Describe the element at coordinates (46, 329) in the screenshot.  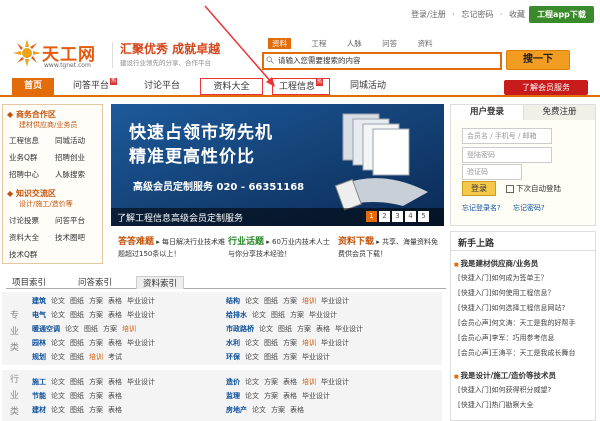
I see `category-name-link: 暖通空调` at that location.